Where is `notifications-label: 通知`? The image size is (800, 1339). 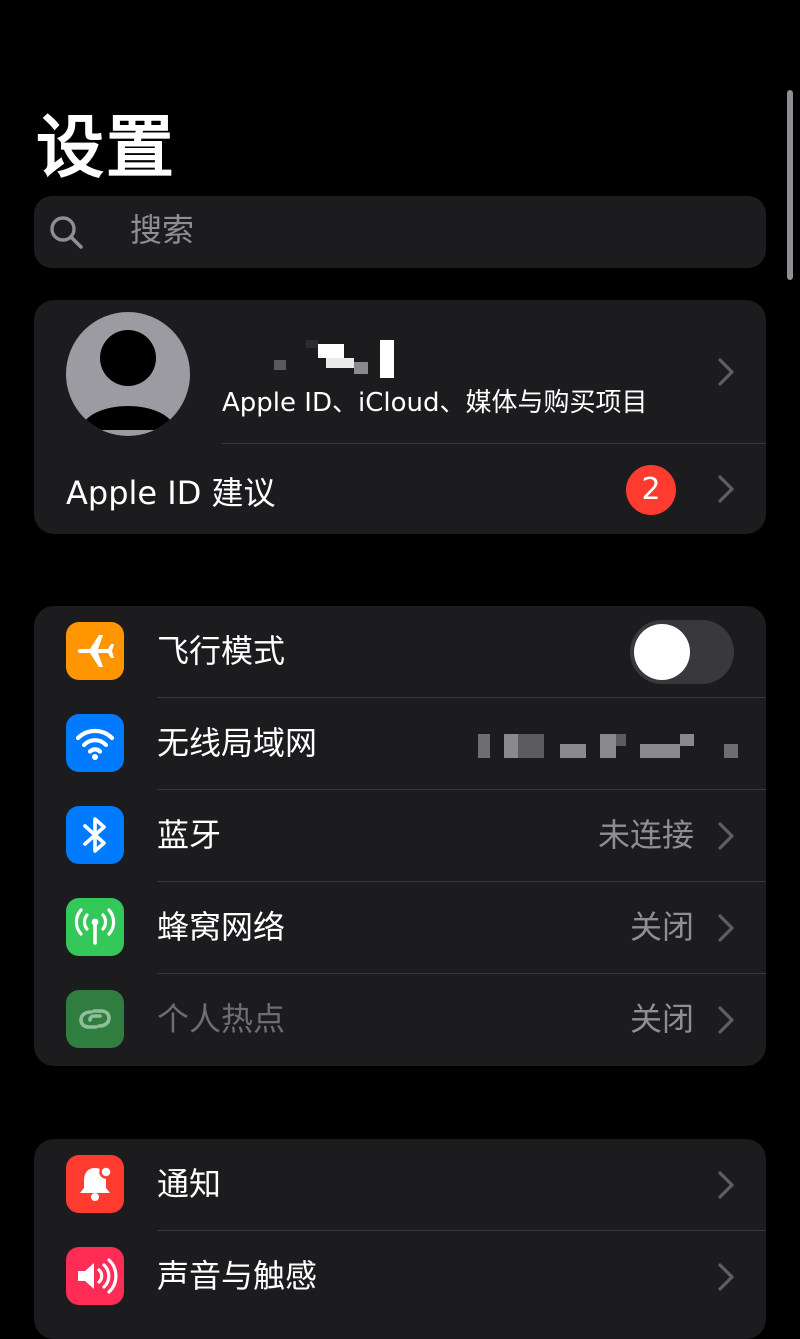
notifications-label: 通知 is located at coordinates (189, 1184).